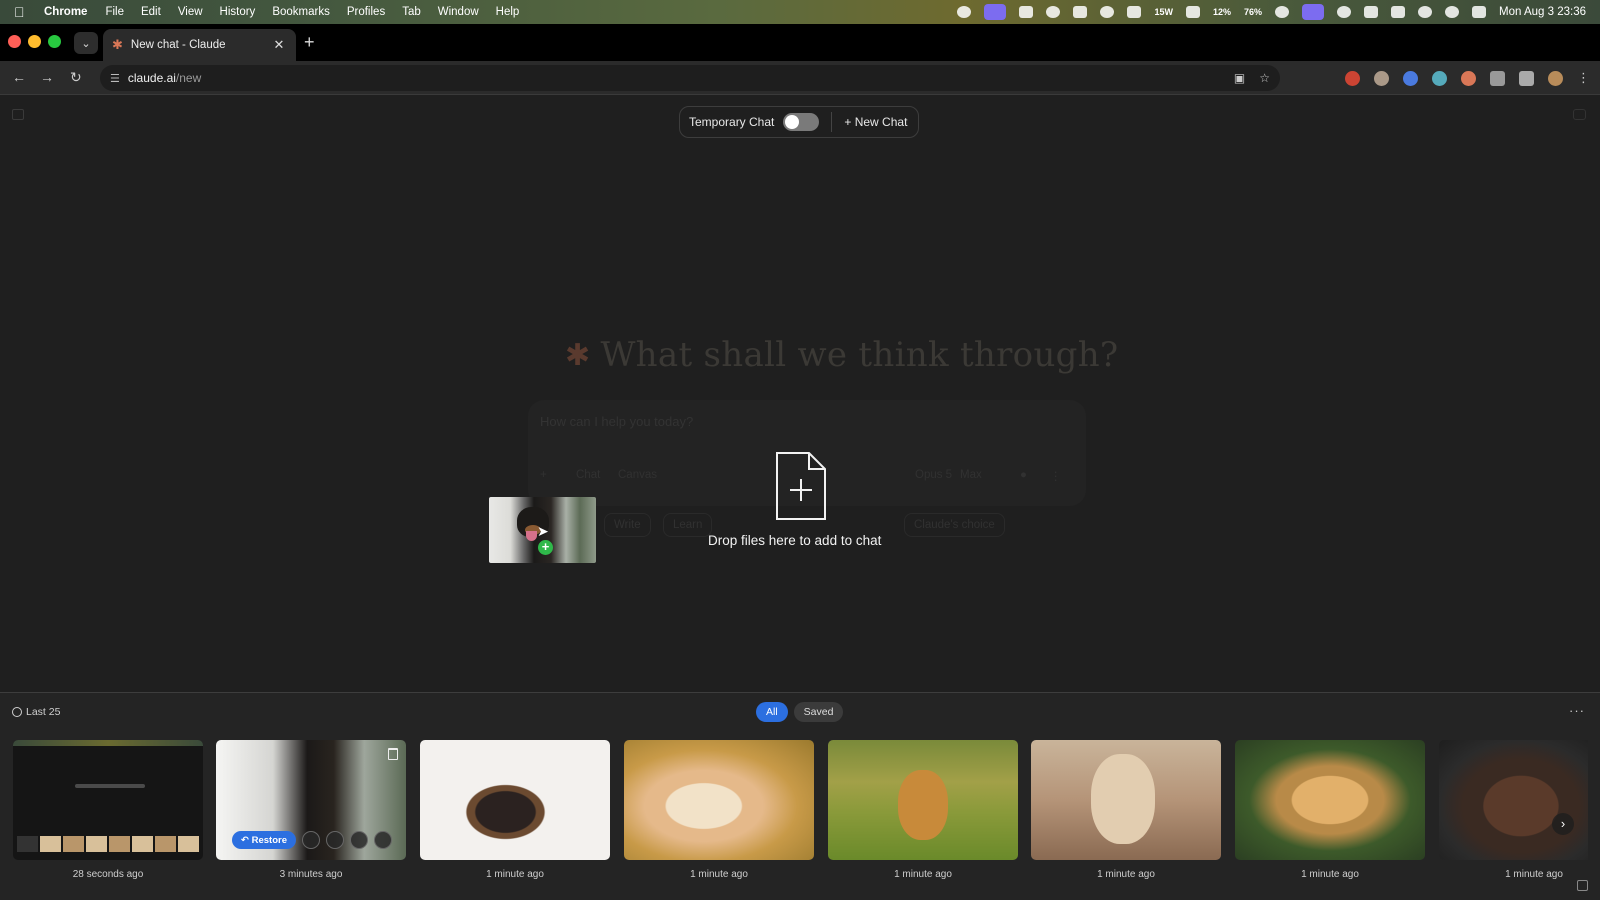 Image resolution: width=1600 pixels, height=900 pixels. What do you see at coordinates (34, 41) in the screenshot?
I see `window-minimize-button` at bounding box center [34, 41].